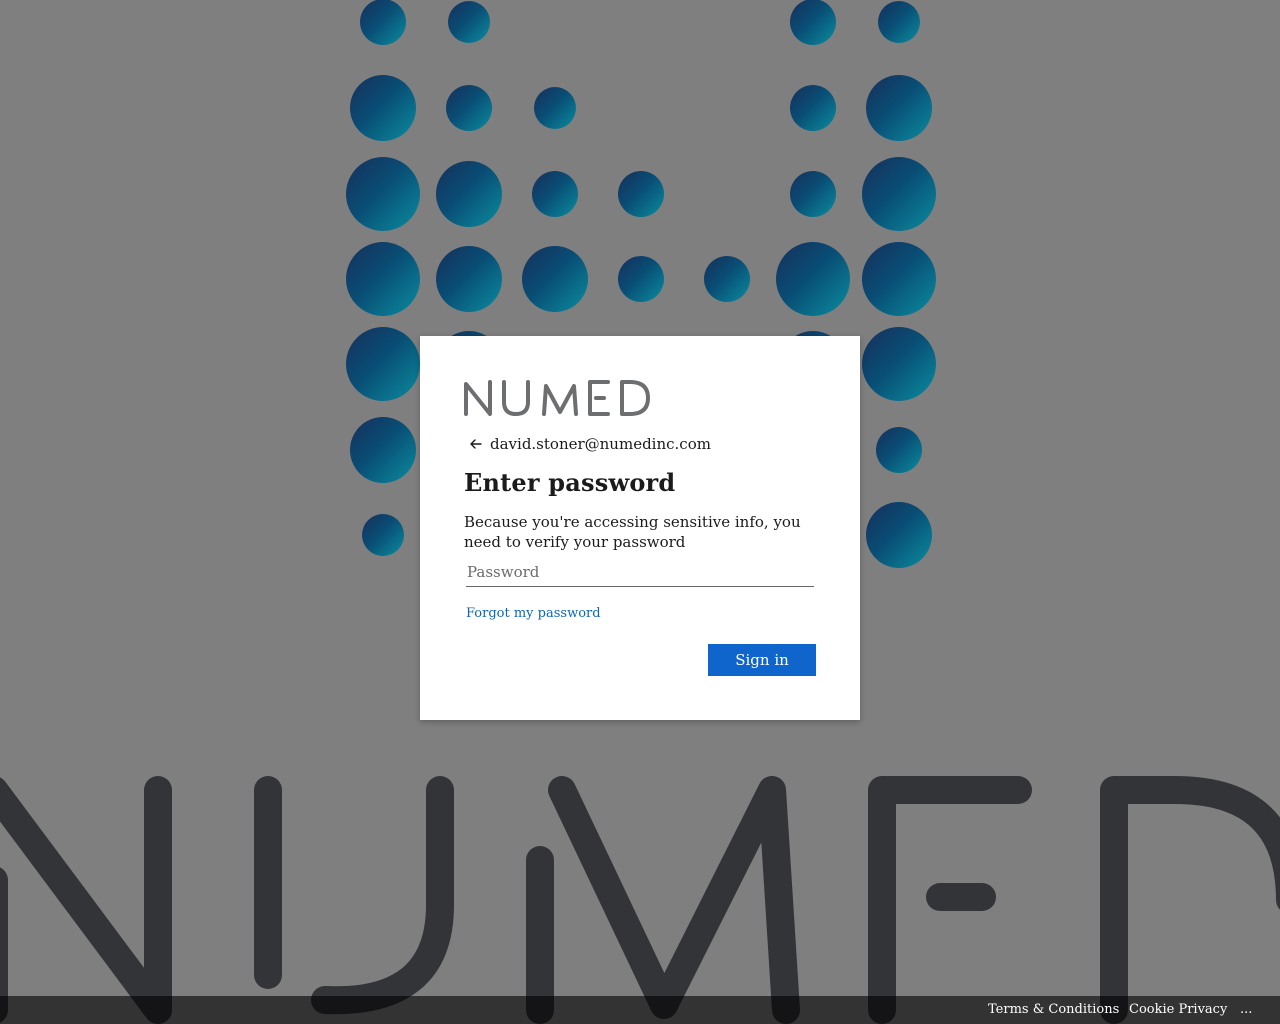 This screenshot has height=1024, width=1280. Describe the element at coordinates (476, 444) in the screenshot. I see `arrow-left-icon` at that location.